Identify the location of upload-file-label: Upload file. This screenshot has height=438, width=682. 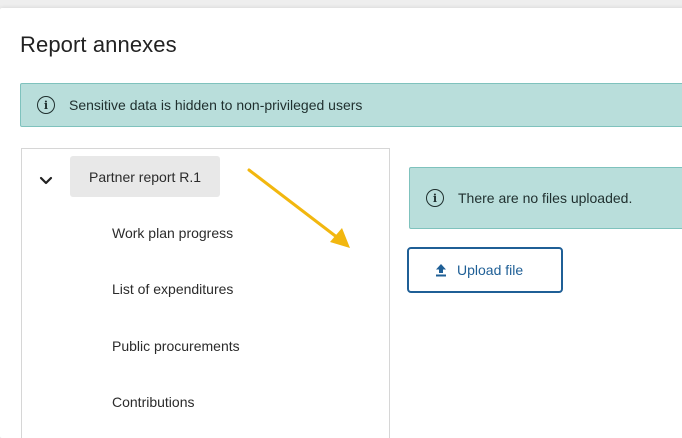
(490, 270).